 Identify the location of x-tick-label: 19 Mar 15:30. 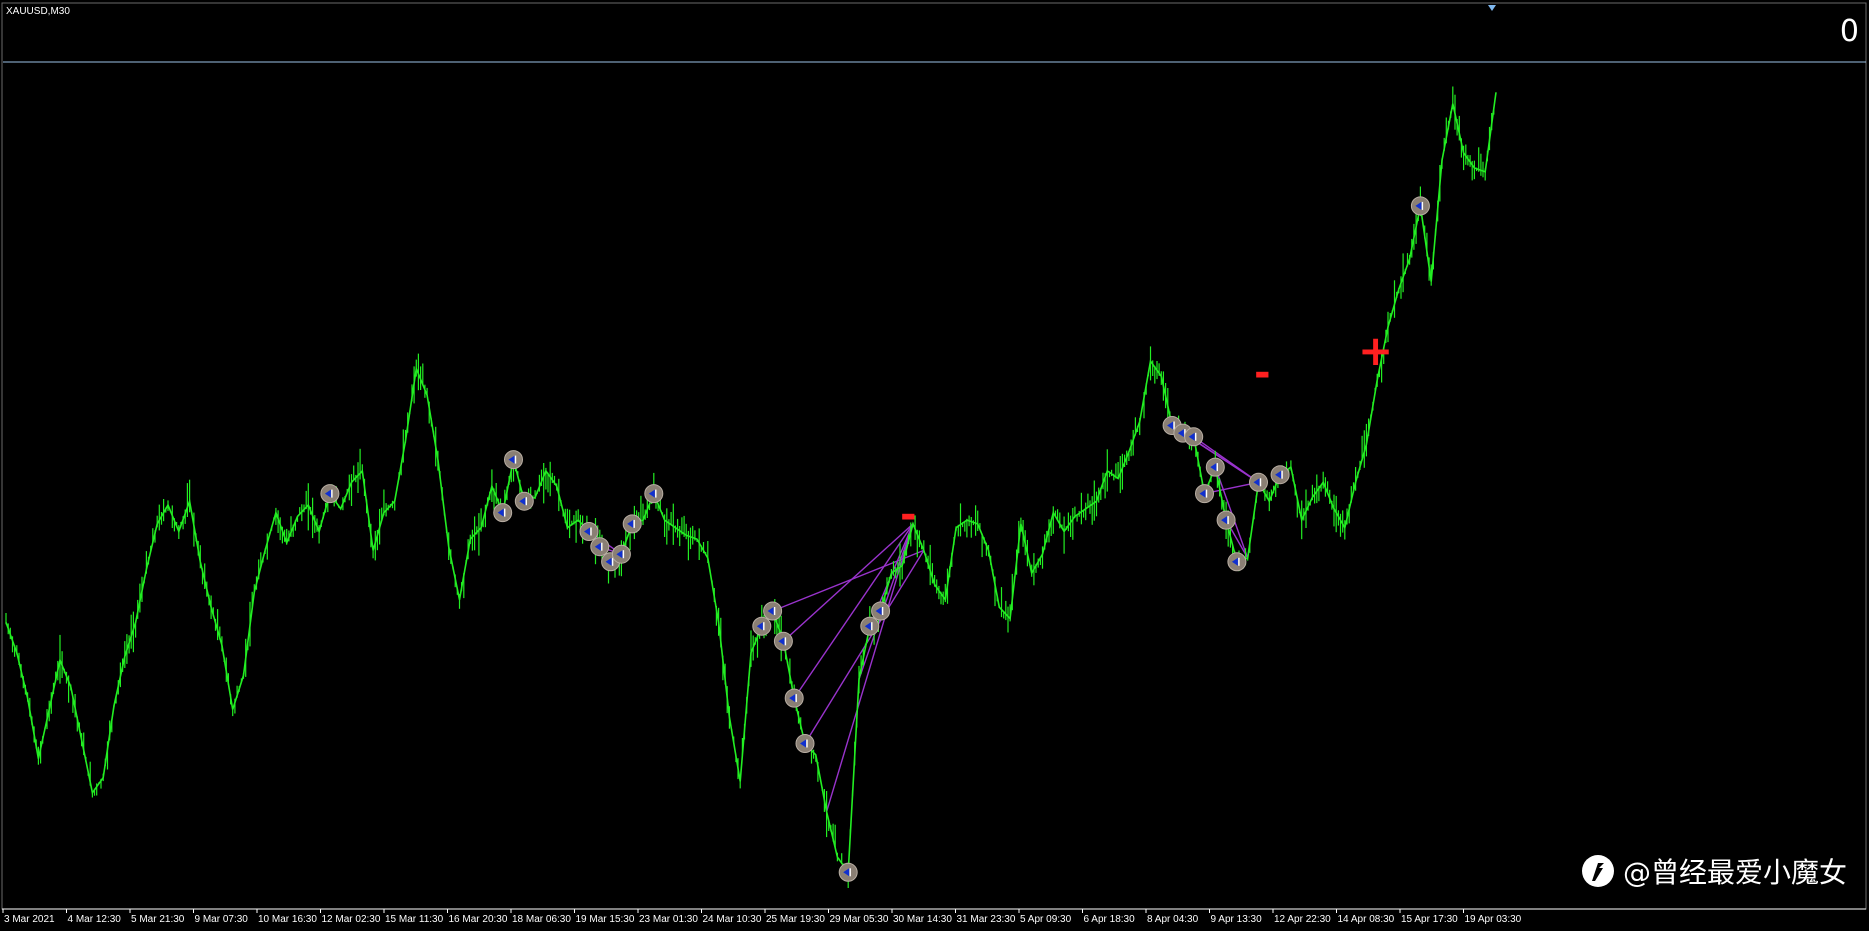
(605, 919).